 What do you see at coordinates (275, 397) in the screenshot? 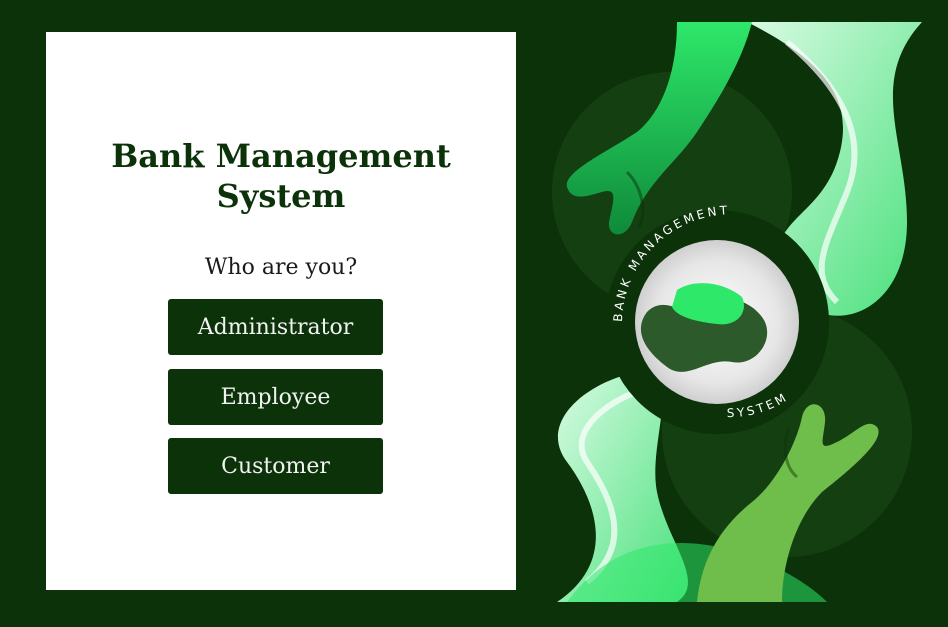
I see `employee-button: Employee` at bounding box center [275, 397].